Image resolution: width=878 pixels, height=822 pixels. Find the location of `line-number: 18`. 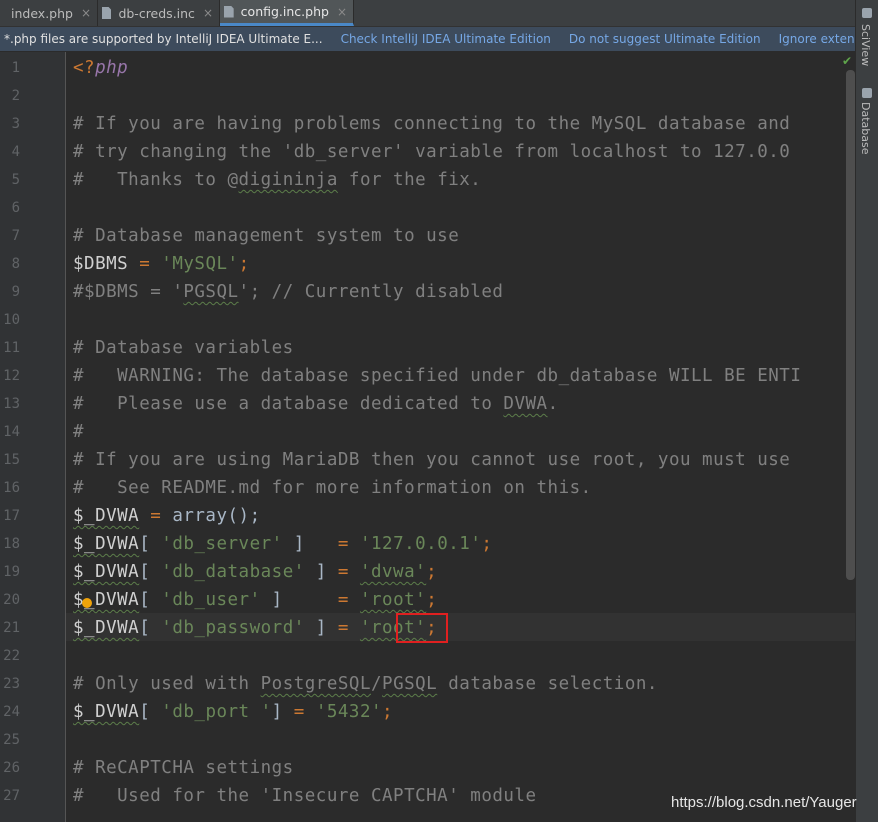

line-number: 18 is located at coordinates (11, 544).